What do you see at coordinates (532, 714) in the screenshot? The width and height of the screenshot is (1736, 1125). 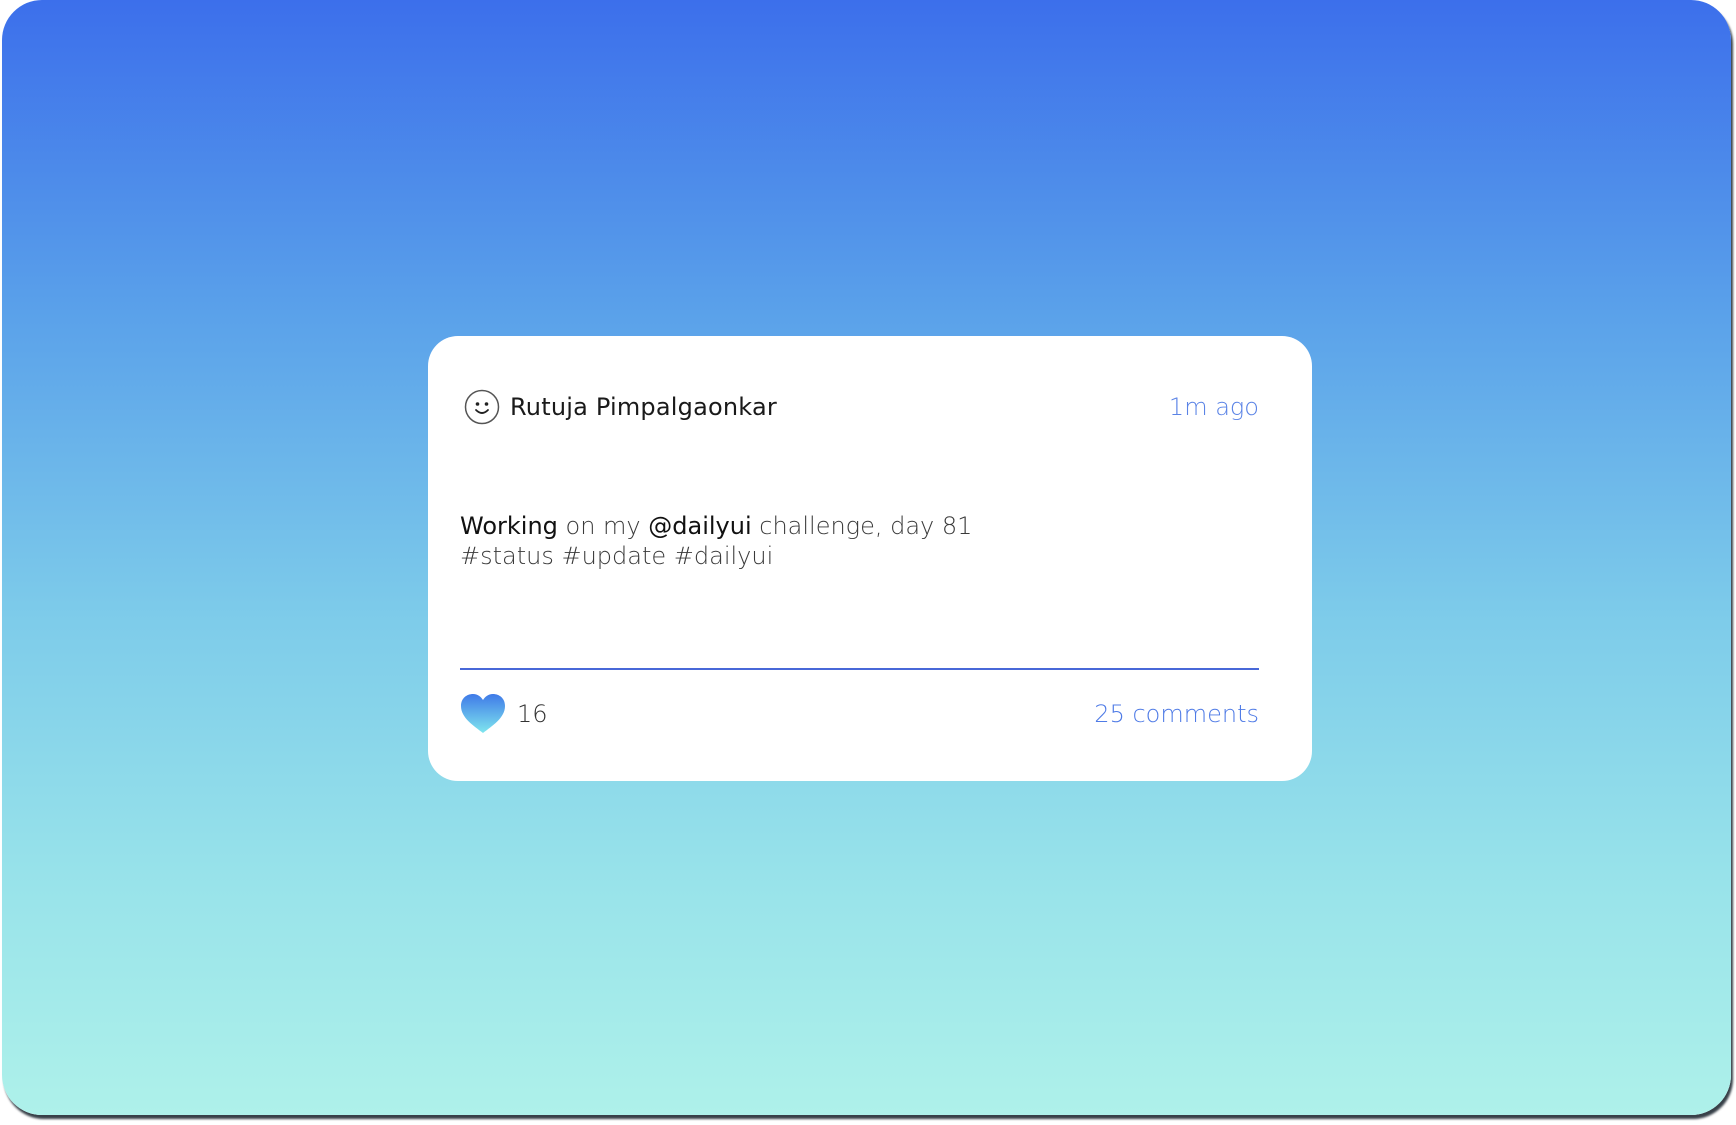 I see `like-count: 16` at bounding box center [532, 714].